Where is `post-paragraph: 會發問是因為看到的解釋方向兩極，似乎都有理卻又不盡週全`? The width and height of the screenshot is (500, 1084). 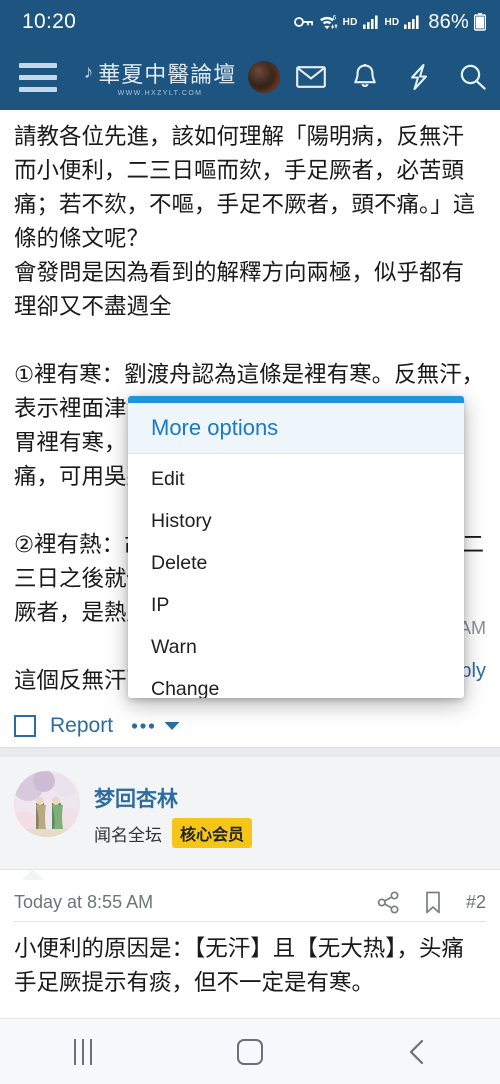 post-paragraph: 會發問是因為看到的解釋方向兩極，似乎都有理卻又不盡週全 is located at coordinates (239, 290).